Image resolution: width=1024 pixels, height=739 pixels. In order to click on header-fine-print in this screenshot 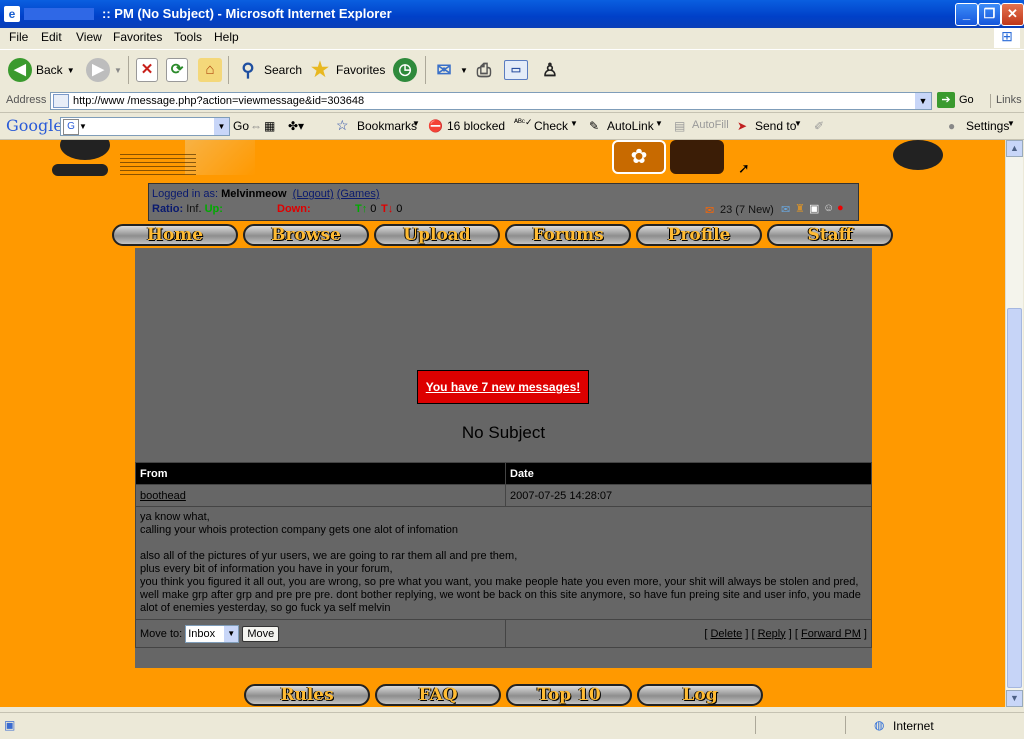, I will do `click(158, 165)`.